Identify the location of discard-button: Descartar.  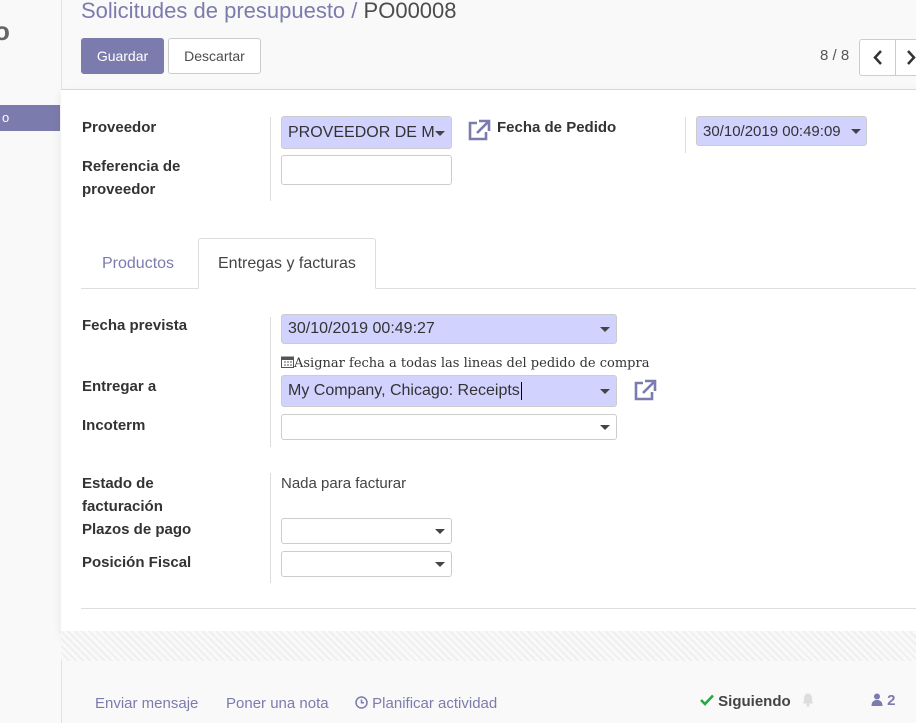
(214, 56).